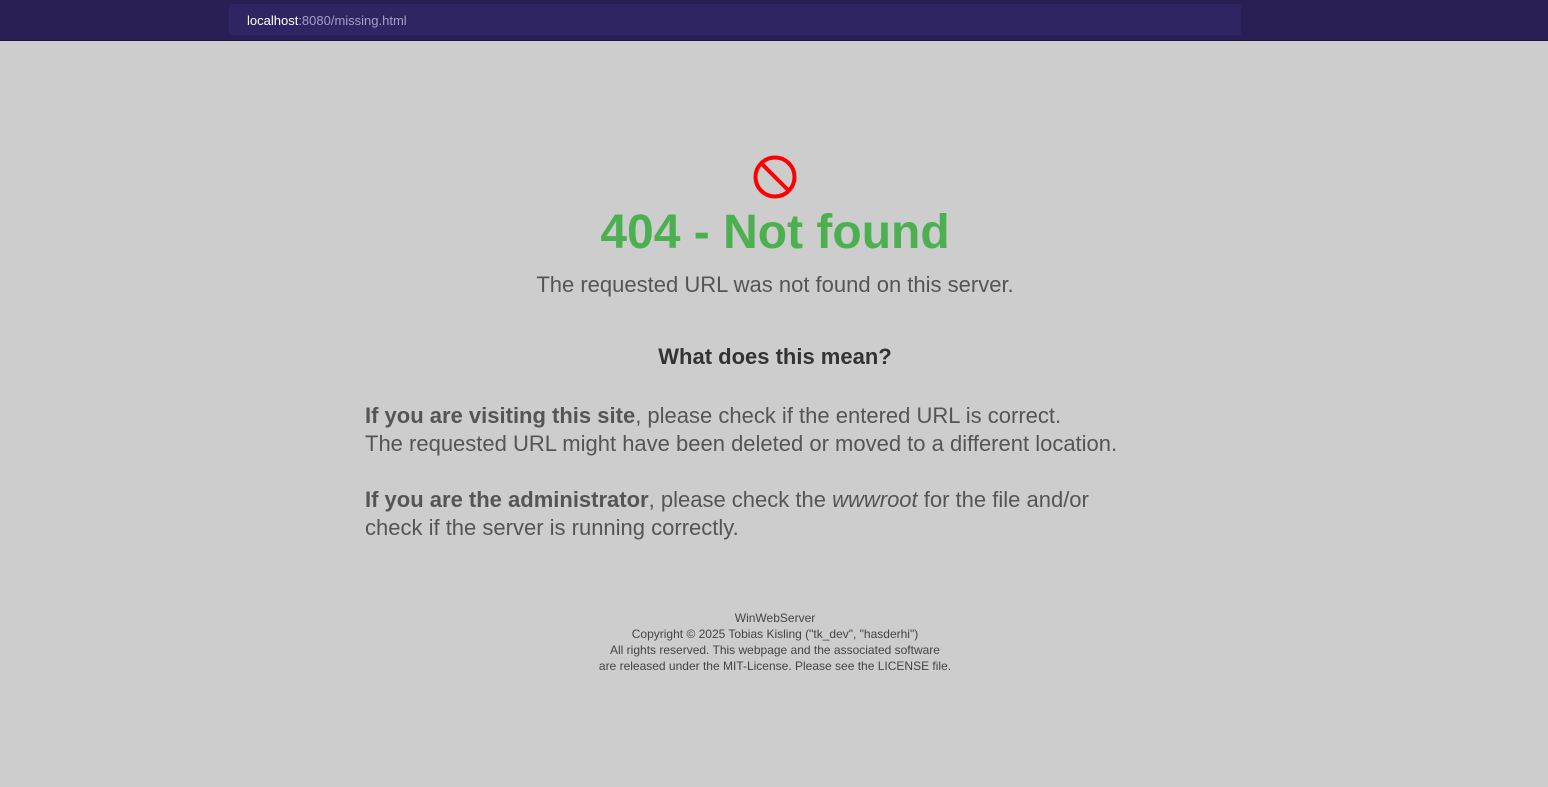 Image resolution: width=1548 pixels, height=787 pixels. What do you see at coordinates (1003, 499) in the screenshot?
I see `admin-text-after: for the file and/or` at bounding box center [1003, 499].